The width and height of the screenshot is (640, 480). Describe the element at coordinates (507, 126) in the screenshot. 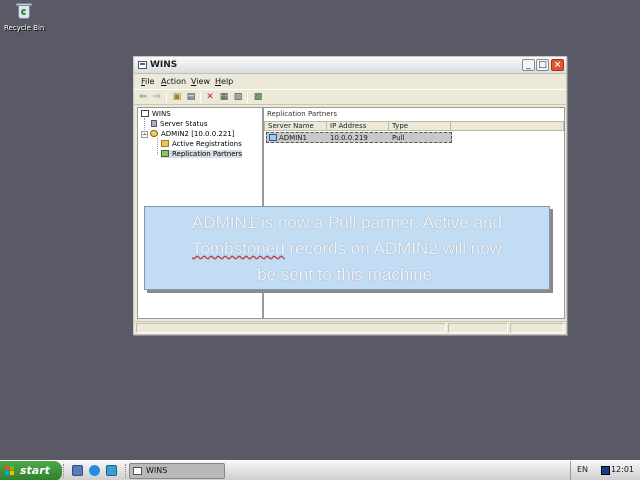

I see `column-spacer` at that location.